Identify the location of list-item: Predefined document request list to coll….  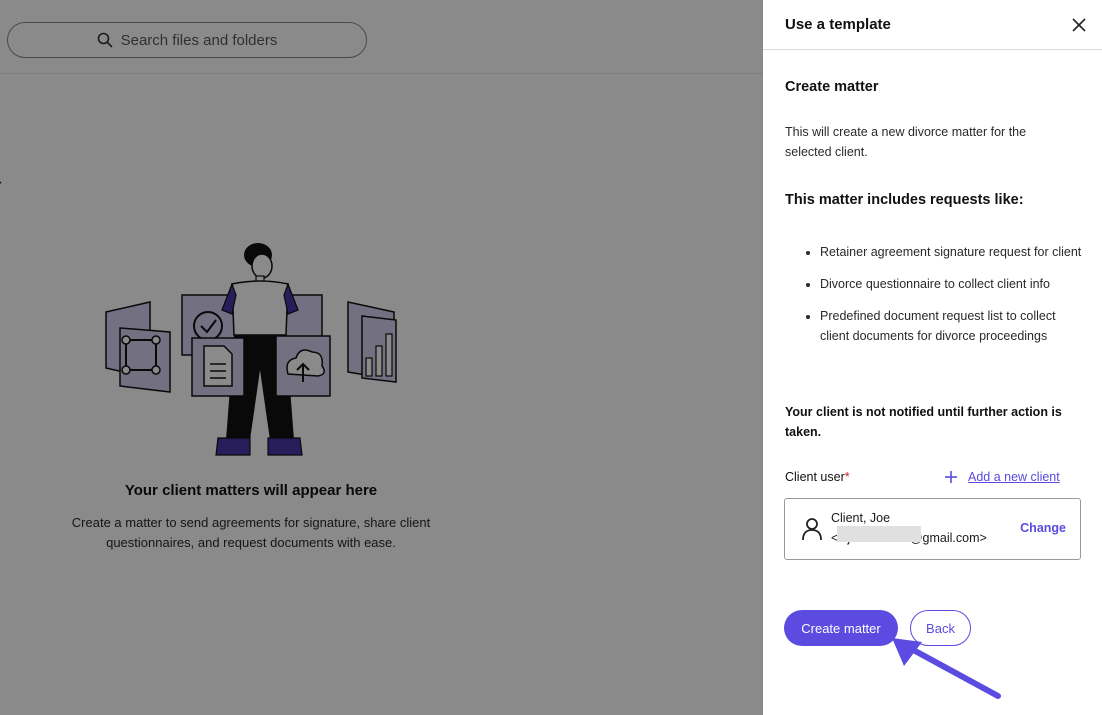
(951, 326).